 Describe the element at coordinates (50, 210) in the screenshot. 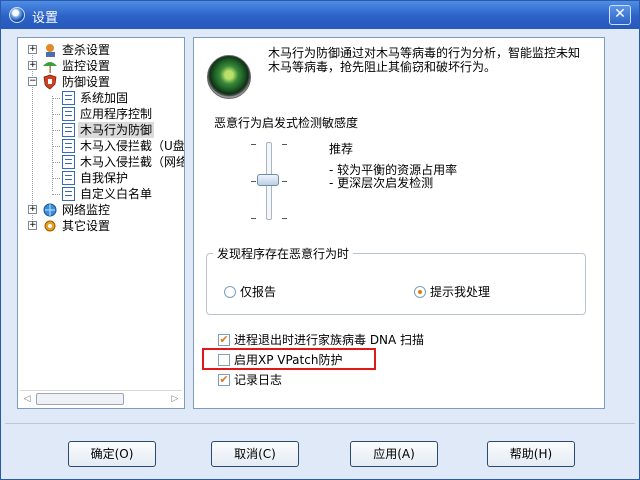

I see `network-globe-icon` at that location.